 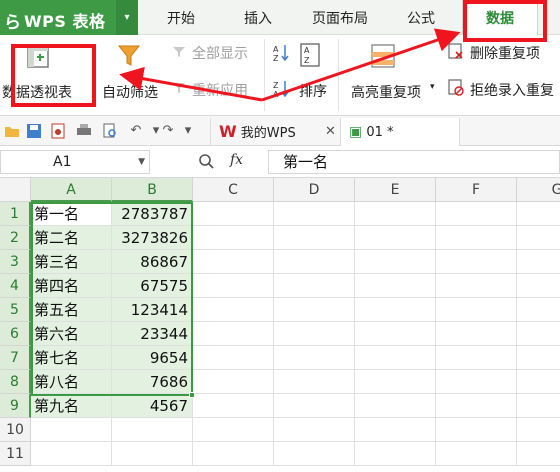 What do you see at coordinates (152, 310) in the screenshot?
I see `cell-value: 123414` at bounding box center [152, 310].